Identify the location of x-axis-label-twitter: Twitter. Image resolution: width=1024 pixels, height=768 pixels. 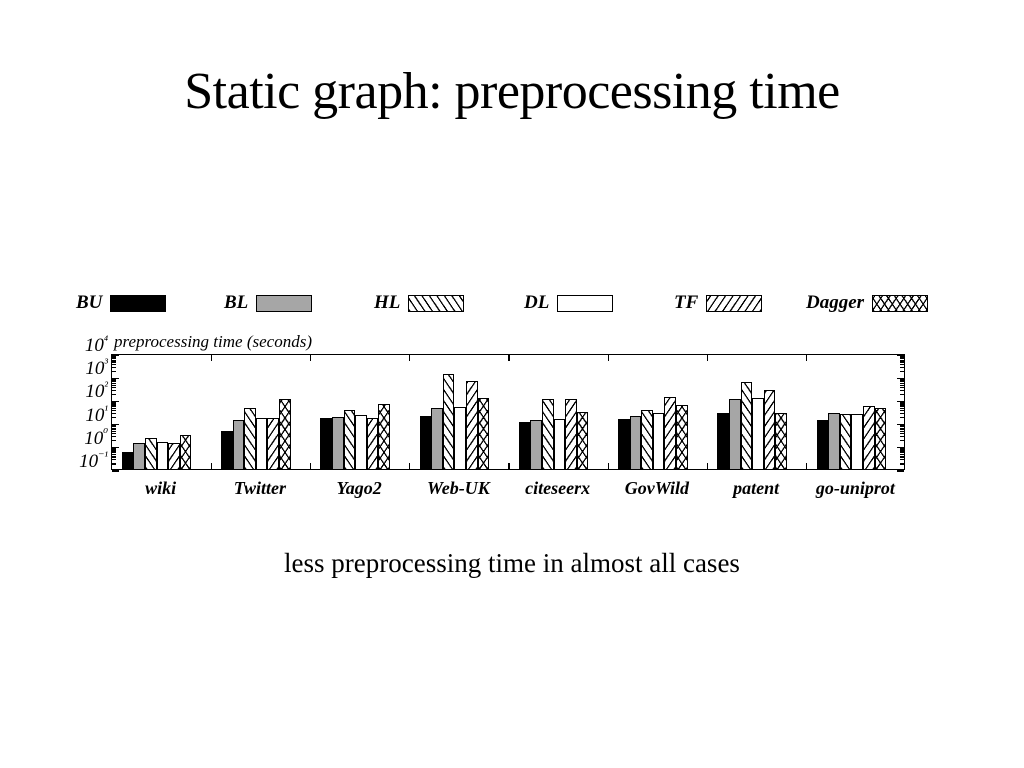
(260, 488).